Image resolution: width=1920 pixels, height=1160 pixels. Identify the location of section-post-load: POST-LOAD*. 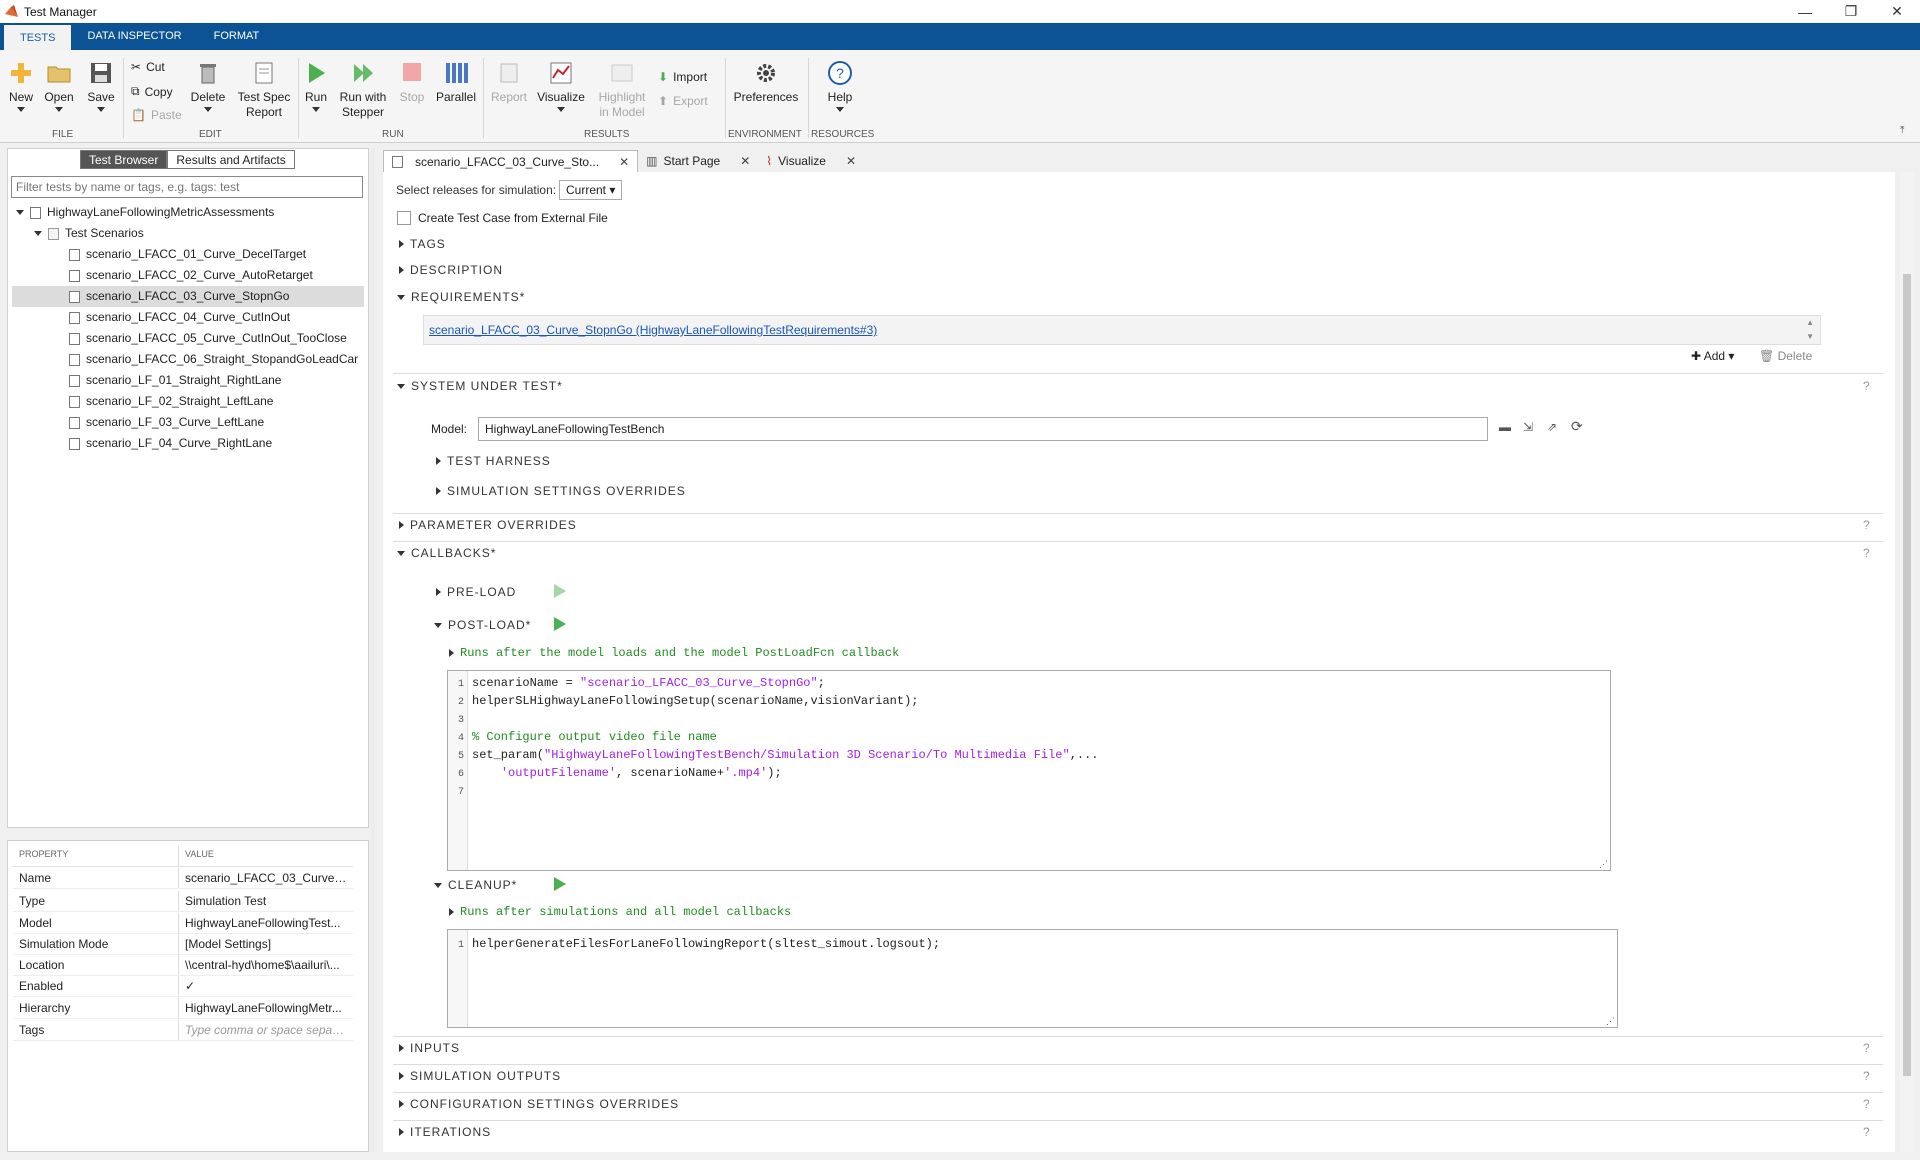
(482, 625).